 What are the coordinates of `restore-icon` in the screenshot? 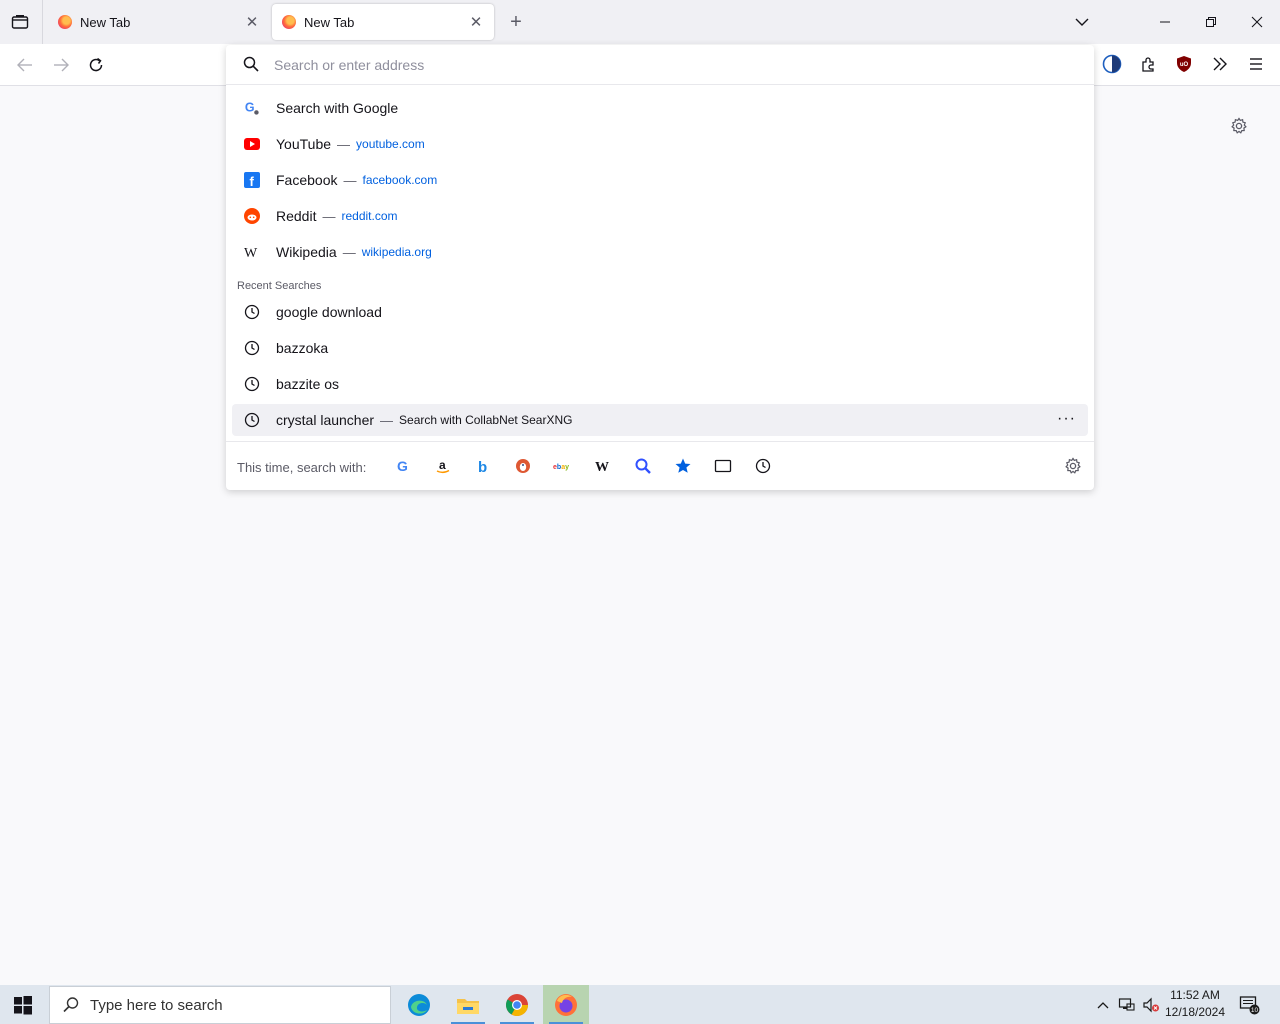 It's located at (1211, 22).